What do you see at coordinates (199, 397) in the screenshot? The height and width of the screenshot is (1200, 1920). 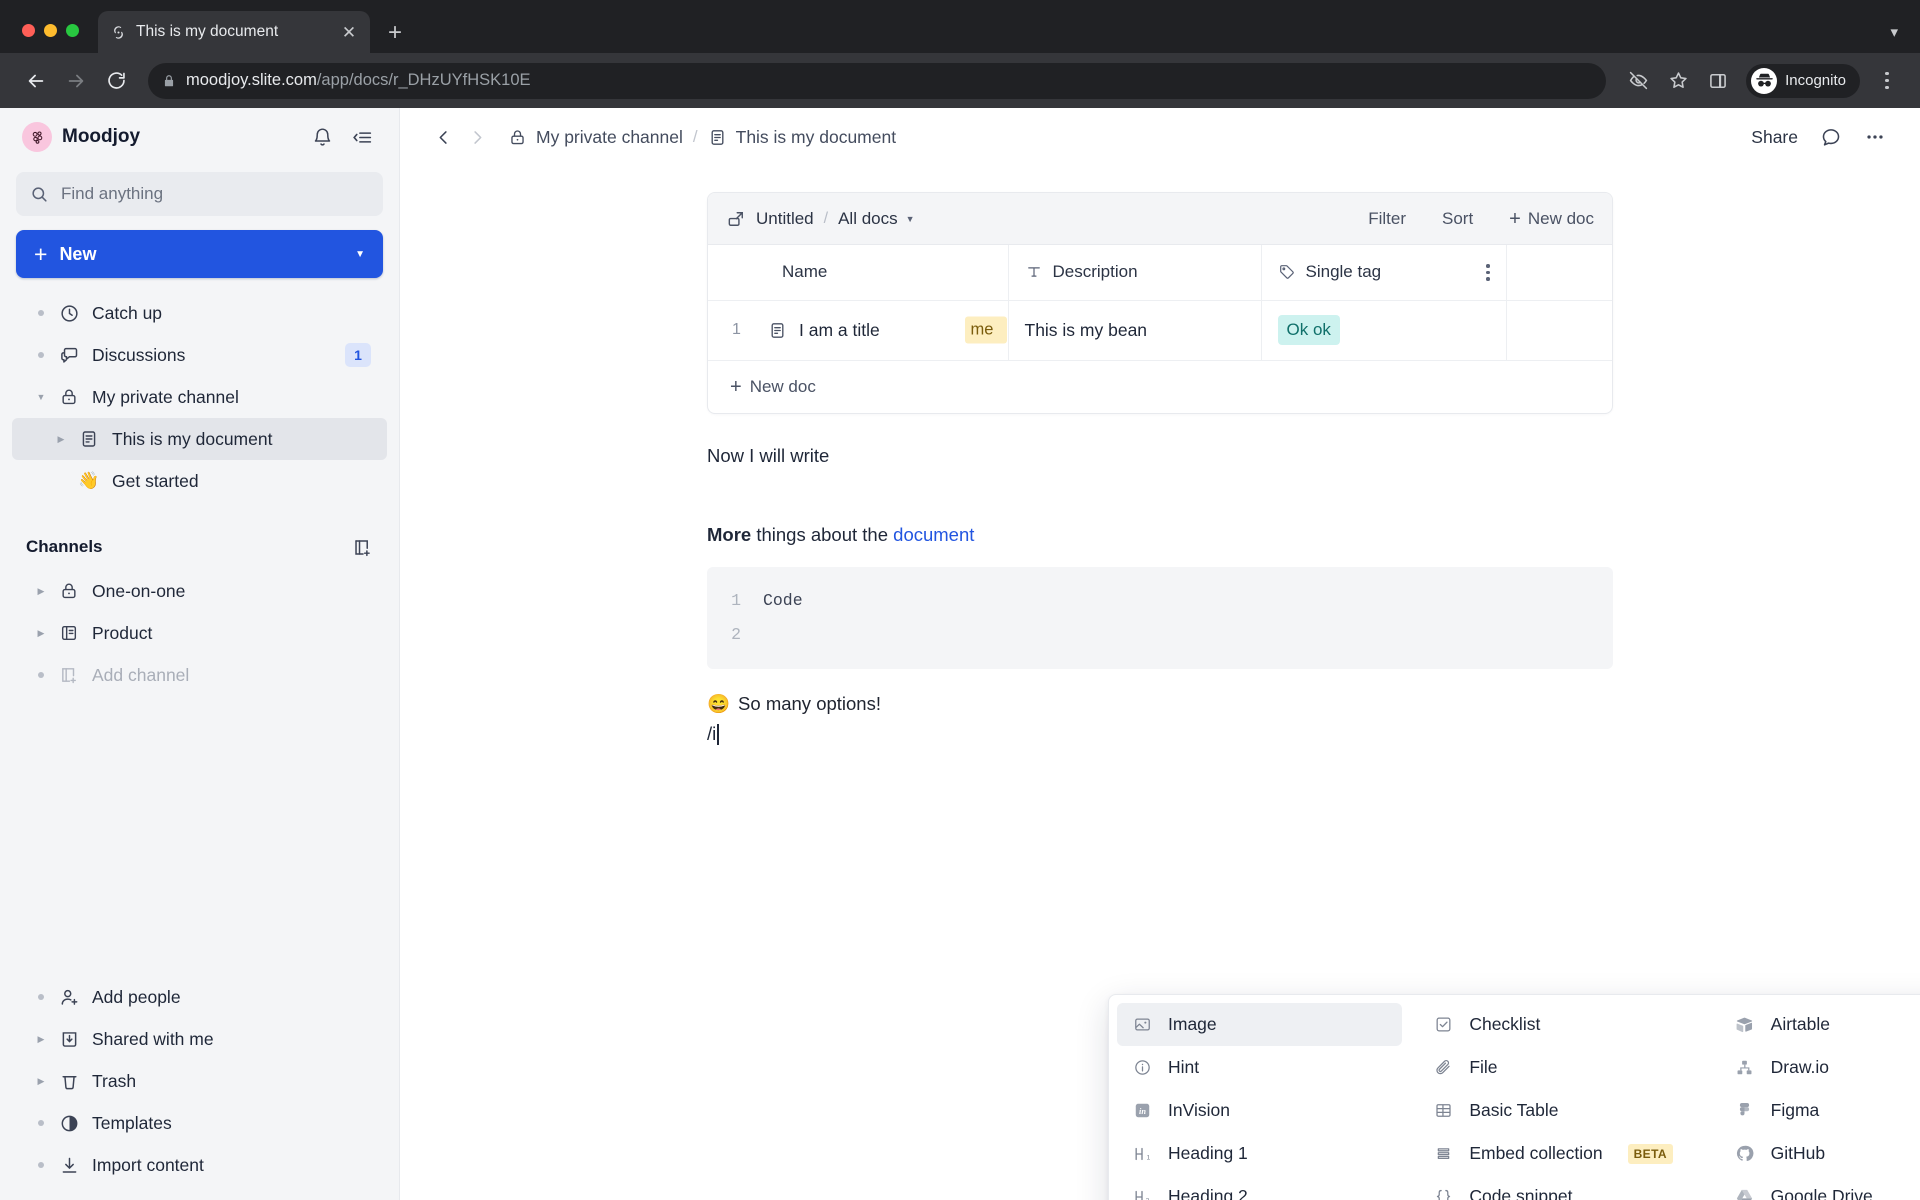 I see `sidebar-item-my-private-channel: ▼ My private channel` at bounding box center [199, 397].